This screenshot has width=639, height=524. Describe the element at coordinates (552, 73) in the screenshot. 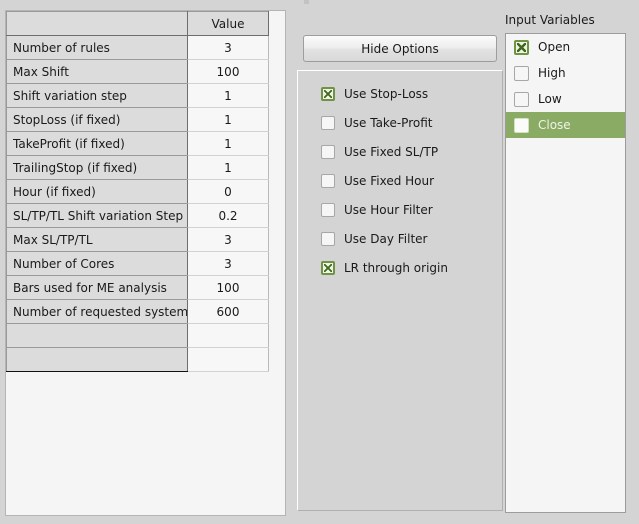

I see `input-variable-label: High` at that location.